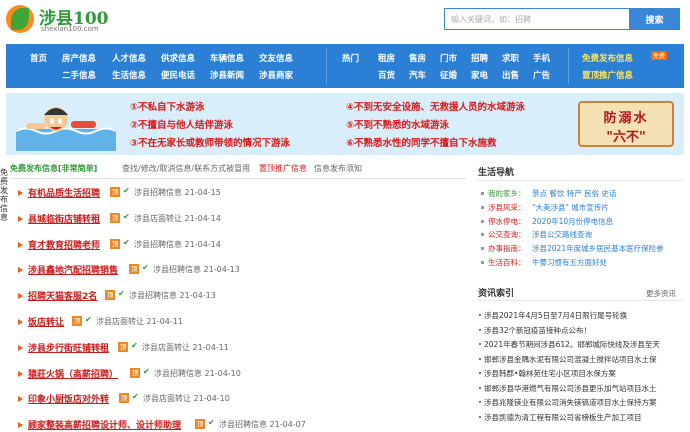 This screenshot has width=690, height=432. Describe the element at coordinates (386, 75) in the screenshot. I see `nav-goods: 百货` at that location.